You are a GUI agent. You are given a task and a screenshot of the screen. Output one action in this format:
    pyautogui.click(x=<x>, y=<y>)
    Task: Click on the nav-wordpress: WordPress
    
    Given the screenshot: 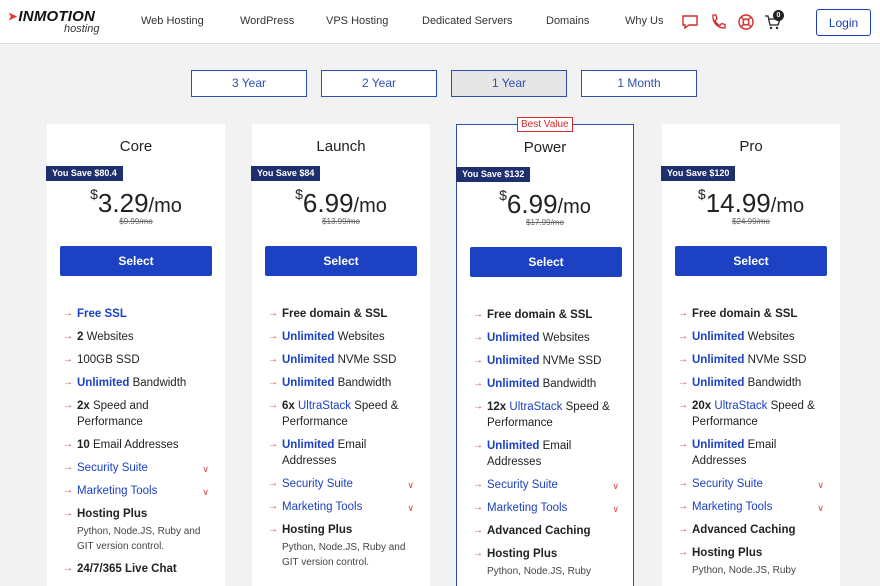 What is the action you would take?
    pyautogui.click(x=267, y=21)
    